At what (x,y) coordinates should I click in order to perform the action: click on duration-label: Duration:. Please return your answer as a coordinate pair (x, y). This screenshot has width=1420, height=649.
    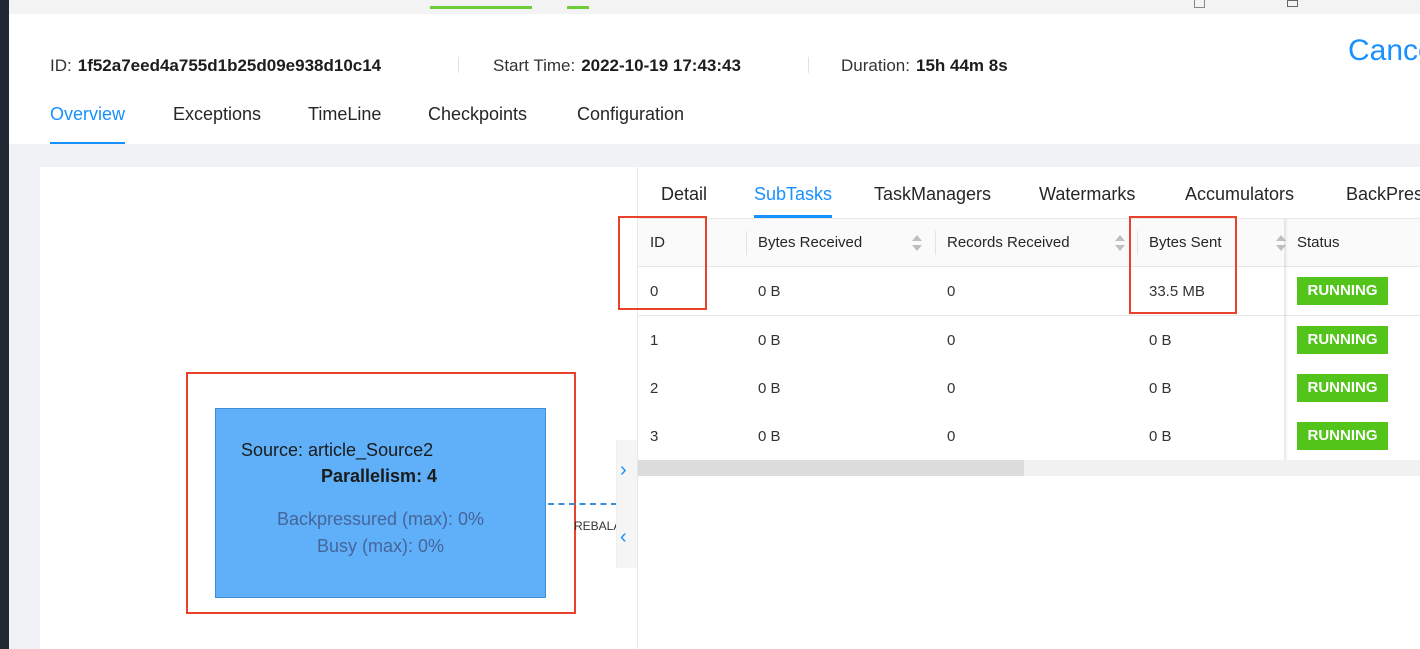
    Looking at the image, I should click on (875, 65).